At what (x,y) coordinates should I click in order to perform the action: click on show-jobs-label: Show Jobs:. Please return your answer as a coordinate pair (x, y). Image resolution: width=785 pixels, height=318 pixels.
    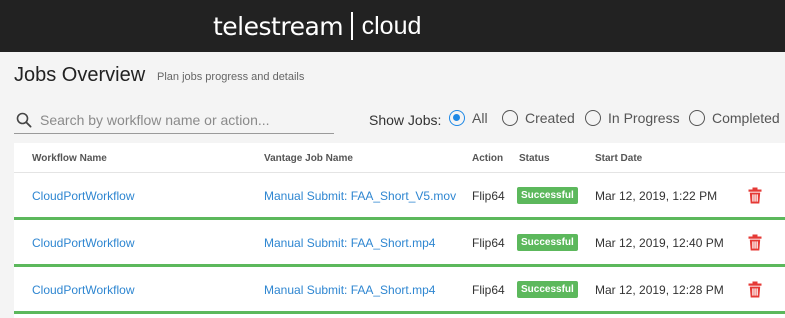
    Looking at the image, I should click on (405, 120).